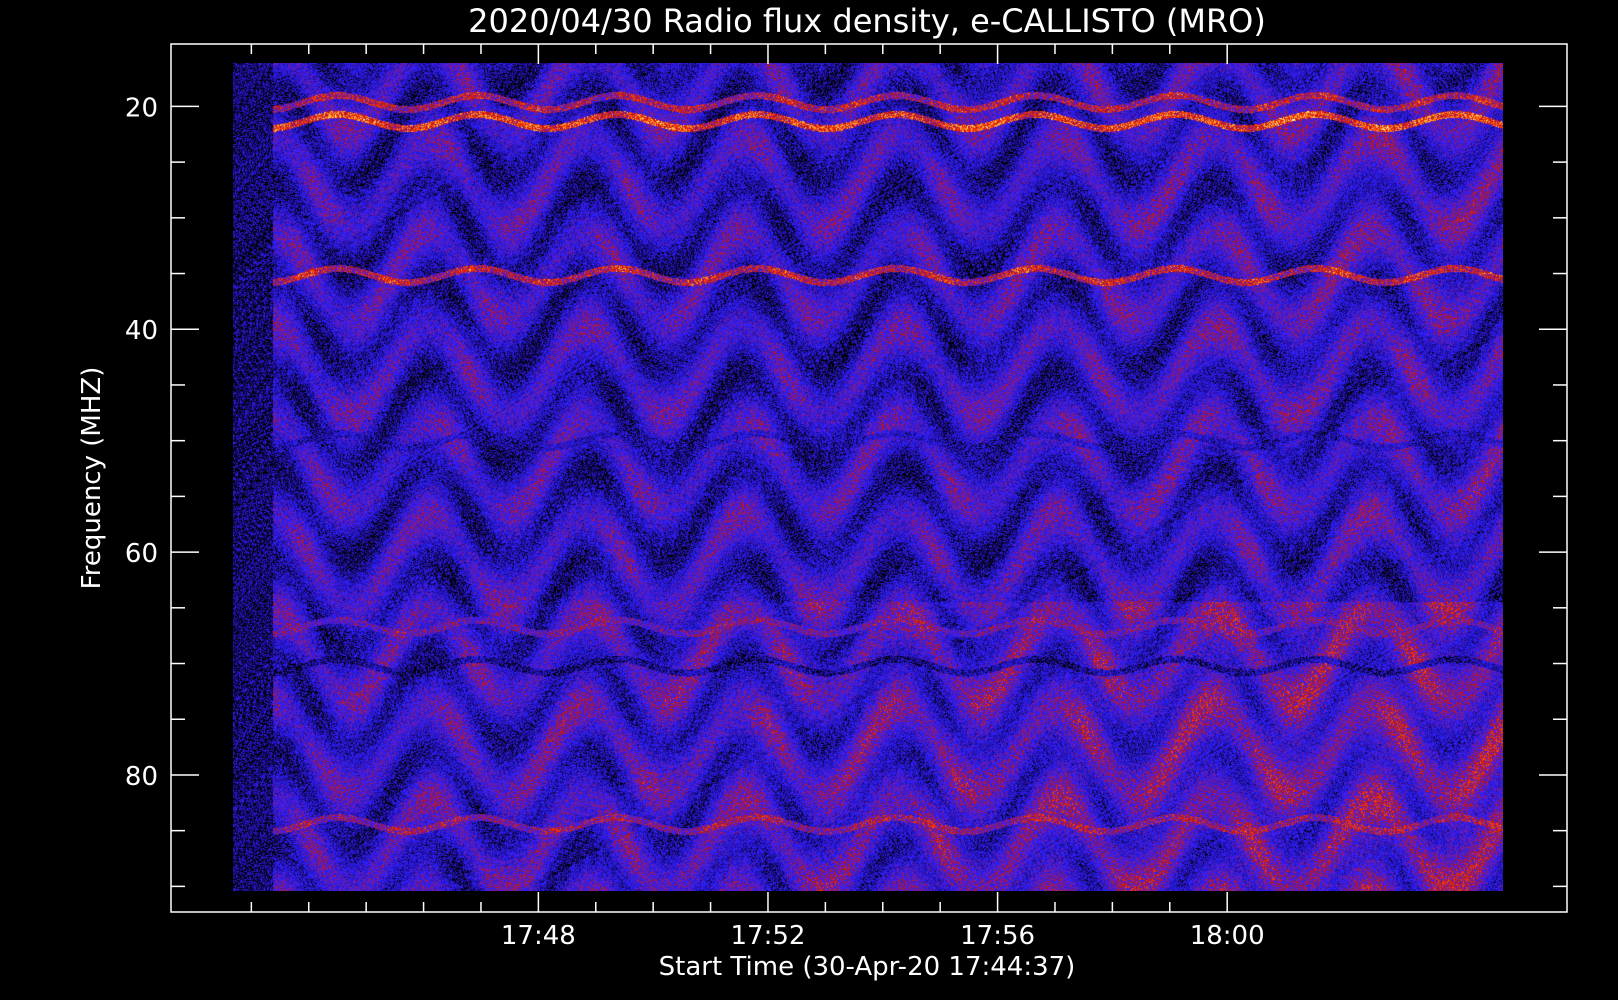 The height and width of the screenshot is (1000, 1618). Describe the element at coordinates (141, 331) in the screenshot. I see `y-tick-label: 40` at that location.